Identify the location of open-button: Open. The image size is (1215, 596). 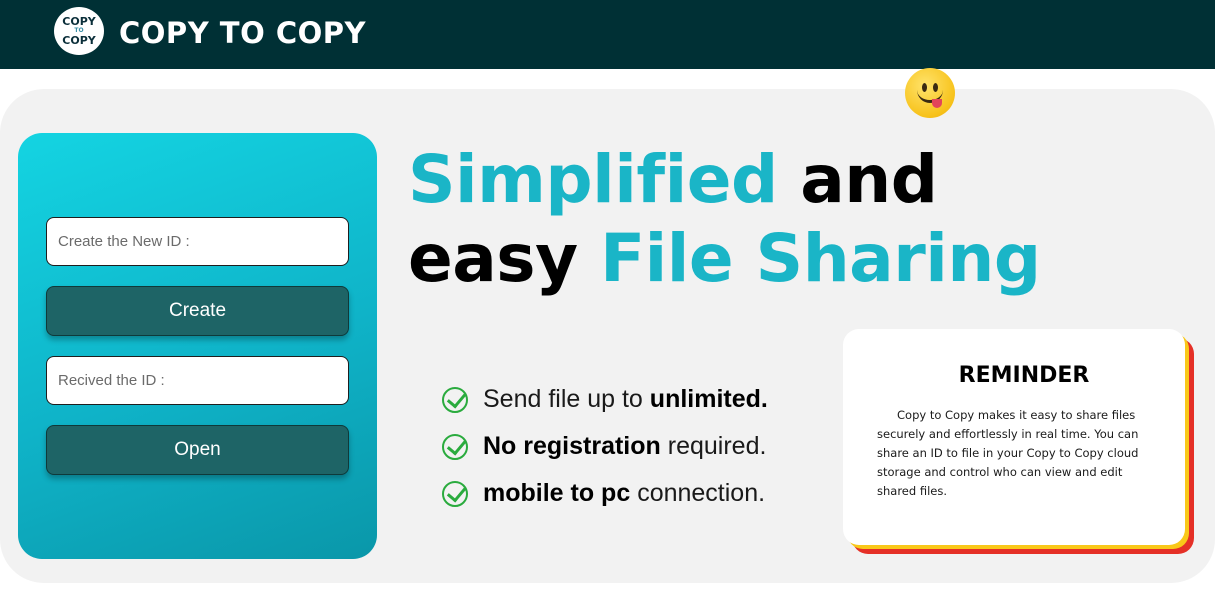
(197, 450).